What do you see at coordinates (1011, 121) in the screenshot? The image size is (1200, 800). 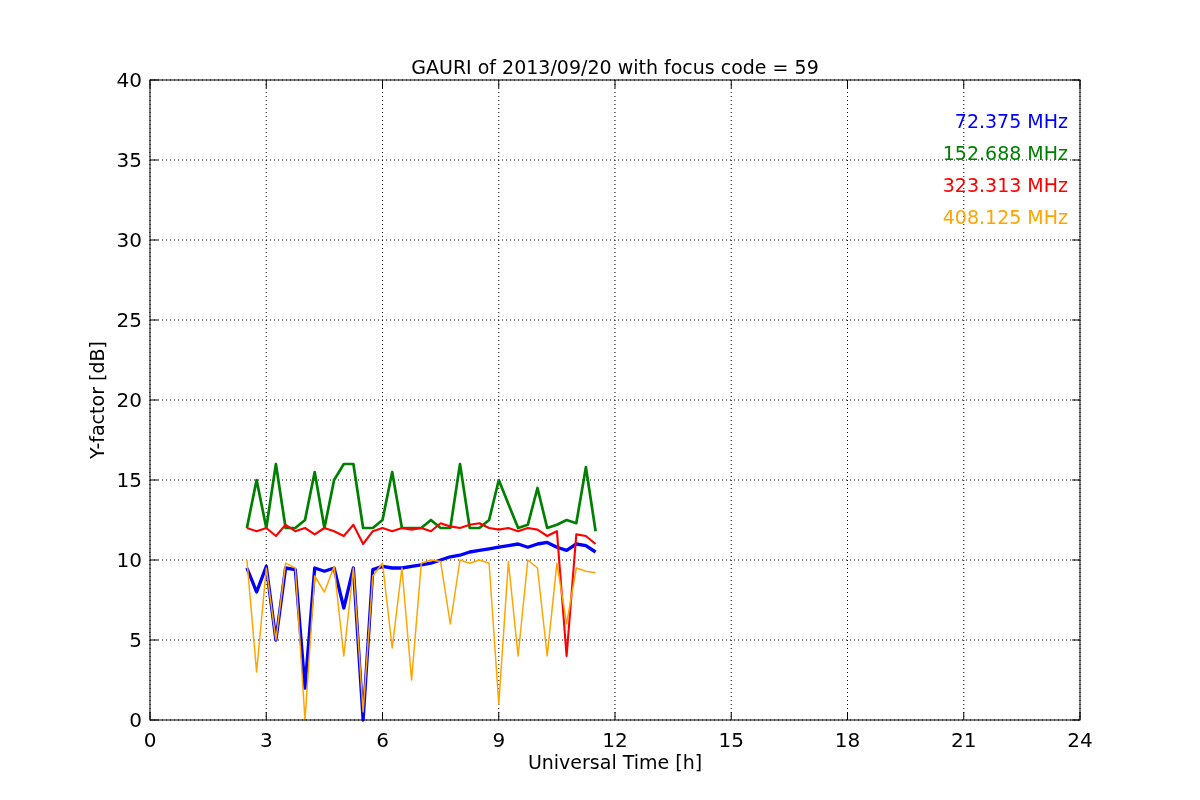 I see `legend-label: 72.375 MHz` at bounding box center [1011, 121].